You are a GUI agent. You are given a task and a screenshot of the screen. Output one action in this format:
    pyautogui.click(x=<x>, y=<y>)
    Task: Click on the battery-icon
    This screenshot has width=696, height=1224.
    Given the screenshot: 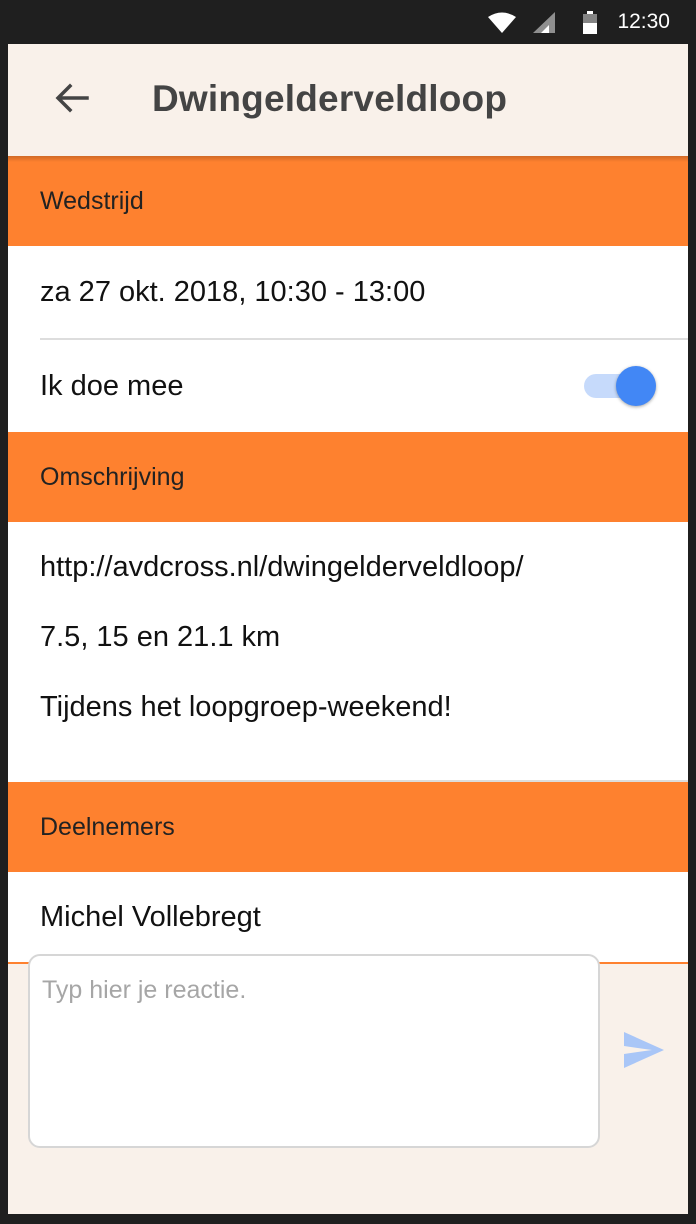 What is the action you would take?
    pyautogui.click(x=590, y=25)
    